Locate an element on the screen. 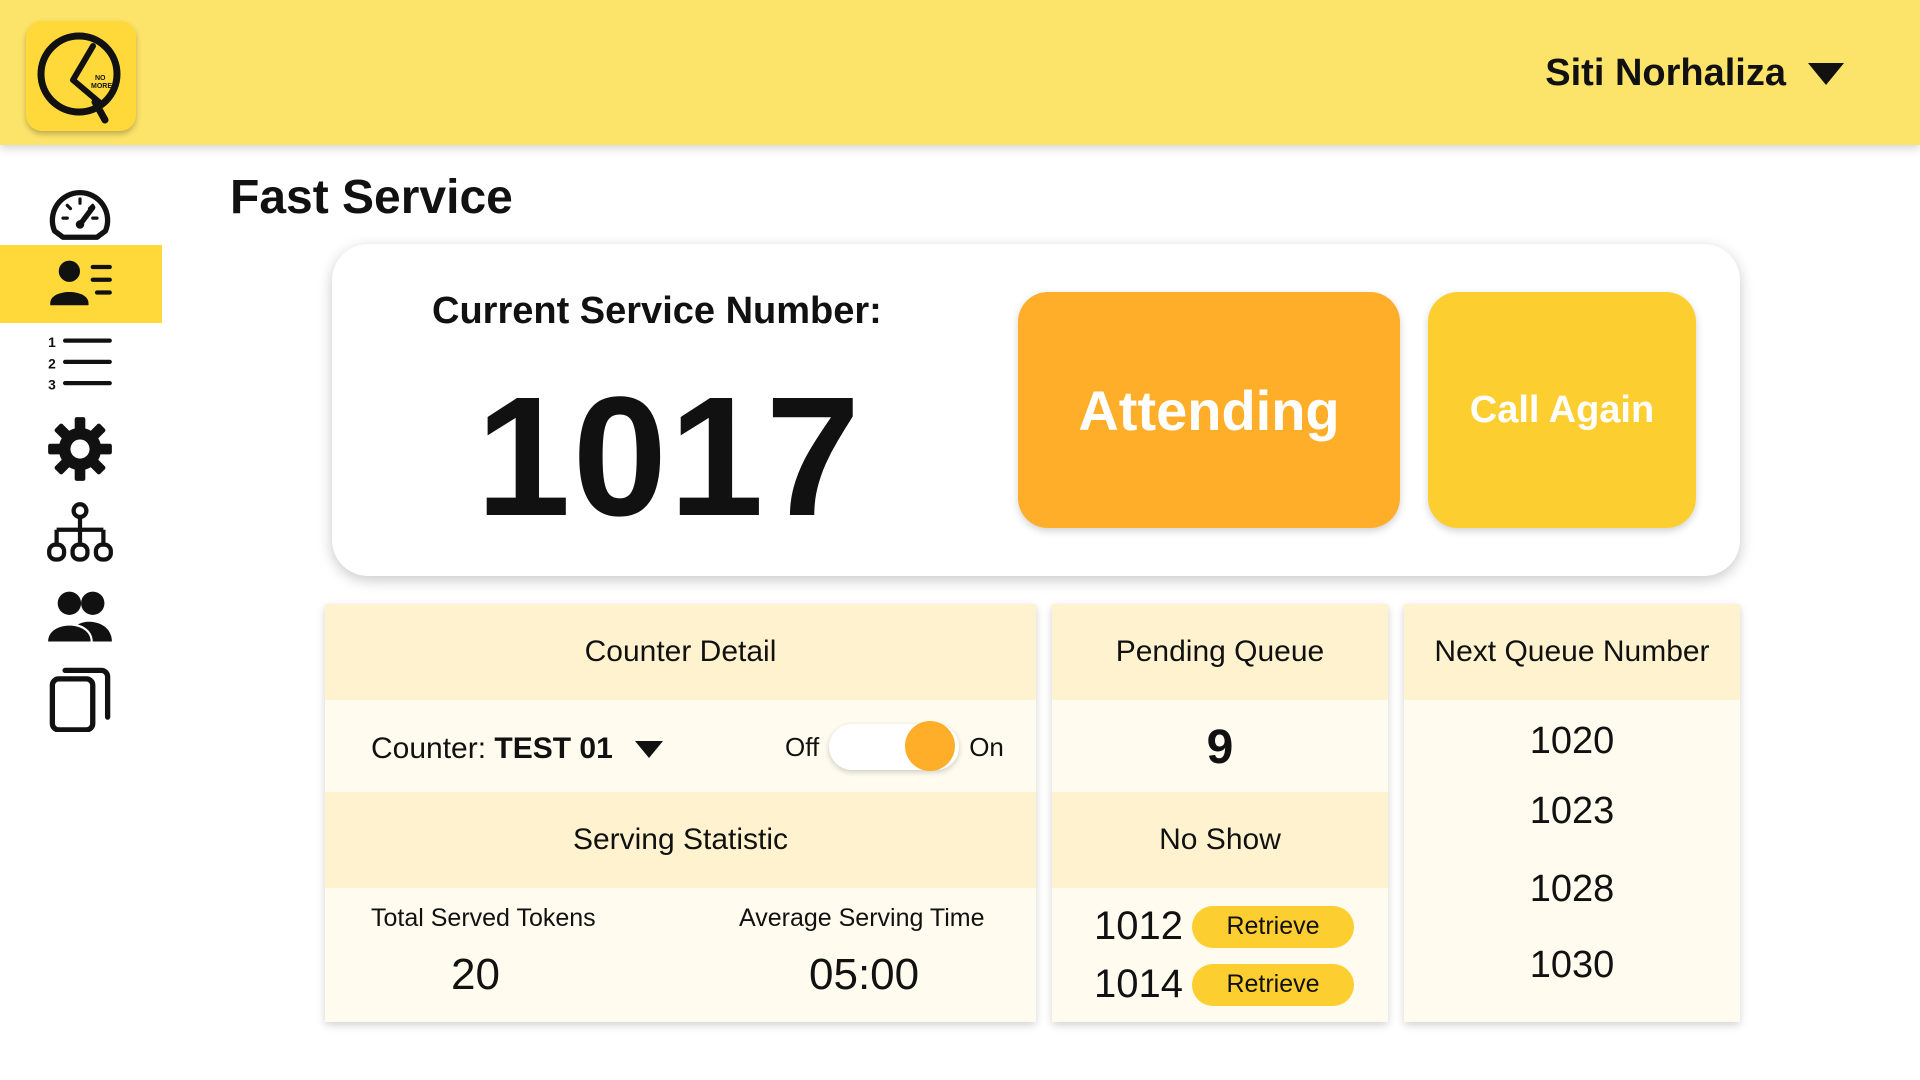 The height and width of the screenshot is (1080, 1920). serving-statistic-heading: Serving Statistic is located at coordinates (680, 840).